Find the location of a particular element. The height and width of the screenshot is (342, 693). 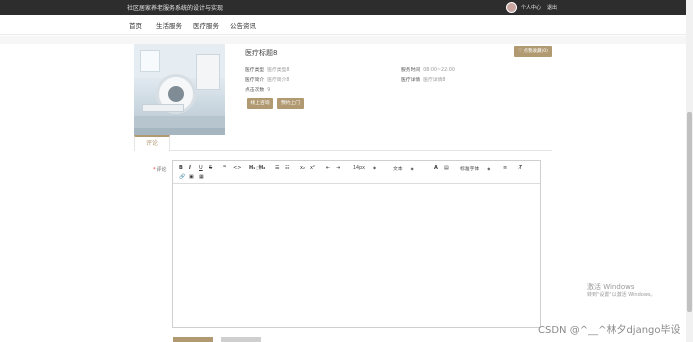

photo-floor-stripe is located at coordinates (179, 131).